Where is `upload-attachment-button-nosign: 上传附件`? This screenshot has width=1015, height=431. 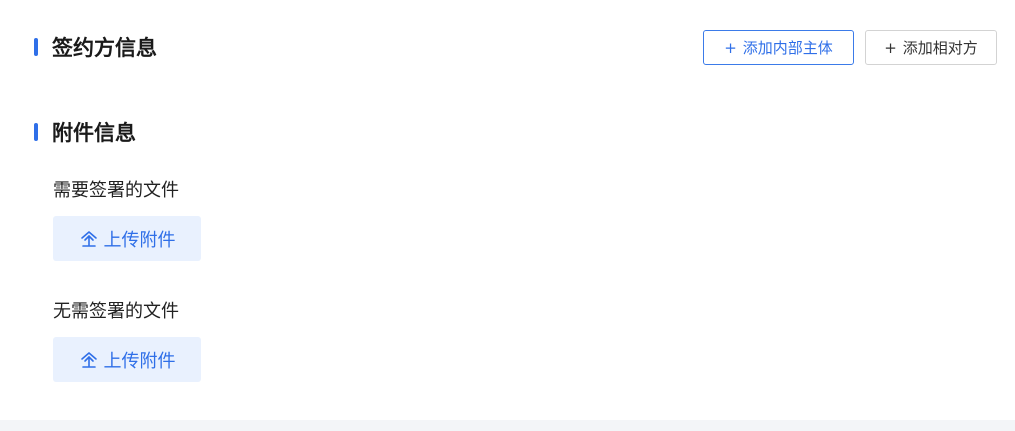 upload-attachment-button-nosign: 上传附件 is located at coordinates (127, 359).